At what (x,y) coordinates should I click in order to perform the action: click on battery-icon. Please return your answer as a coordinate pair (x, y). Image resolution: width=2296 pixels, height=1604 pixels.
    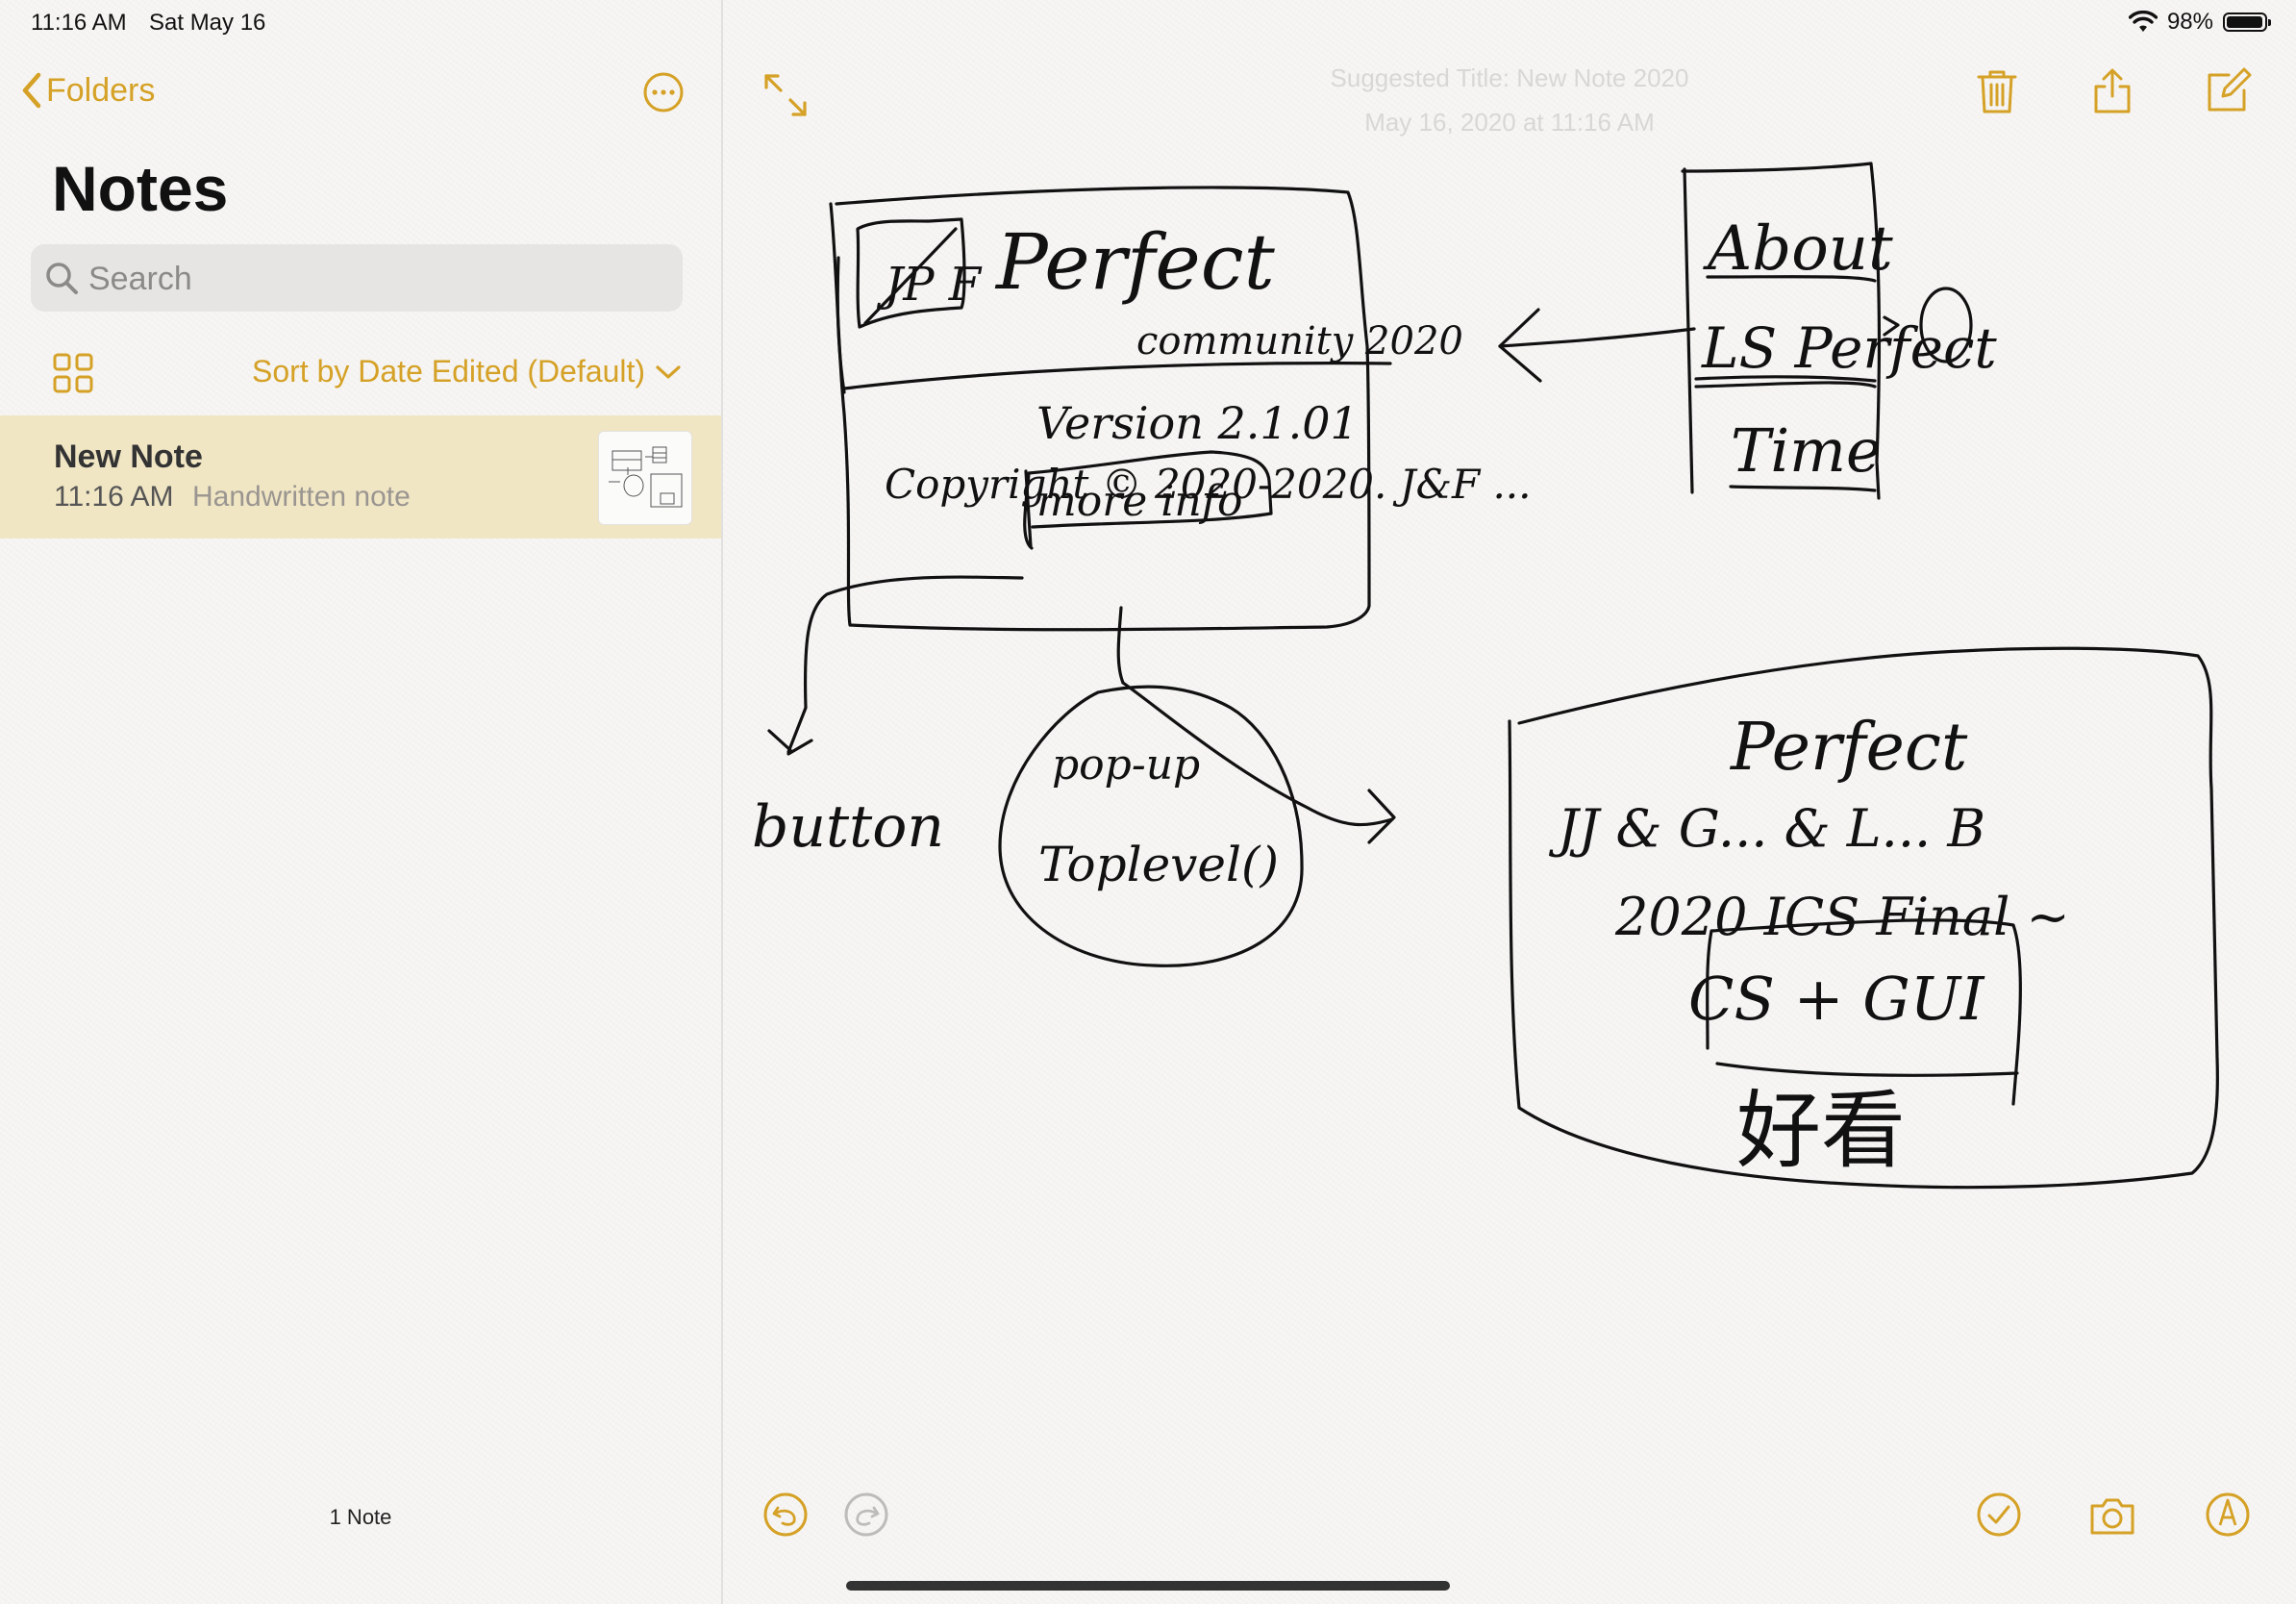
    Looking at the image, I should click on (2247, 22).